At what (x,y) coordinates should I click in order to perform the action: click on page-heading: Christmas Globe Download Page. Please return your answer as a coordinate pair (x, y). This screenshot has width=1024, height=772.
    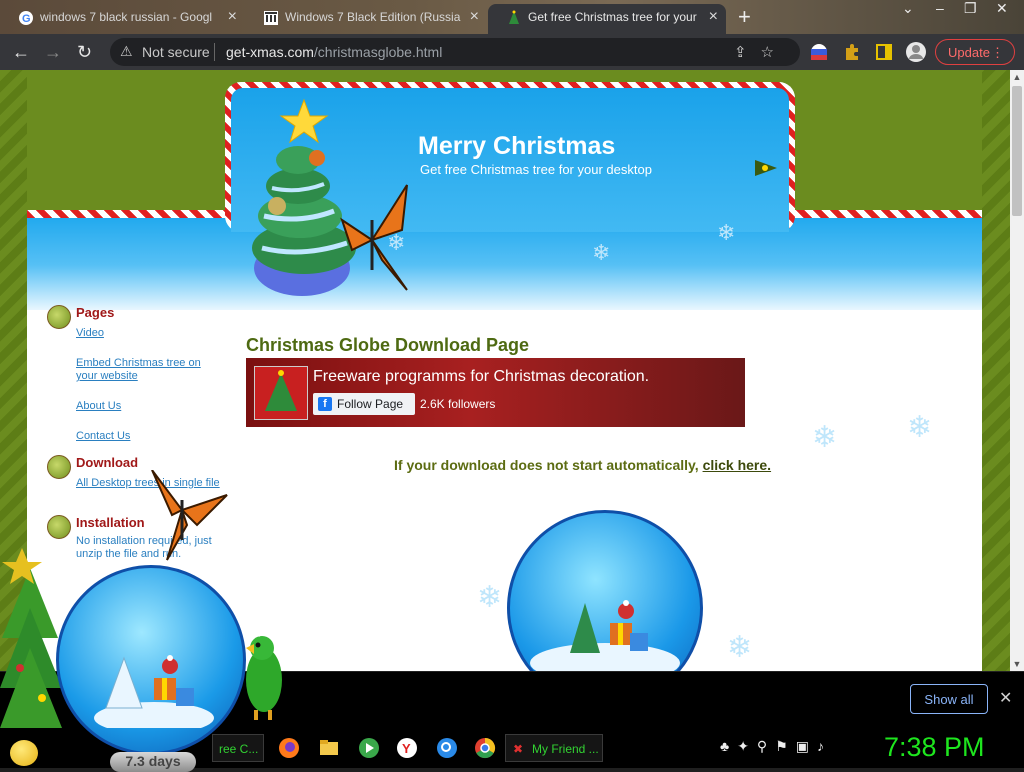
    Looking at the image, I should click on (388, 345).